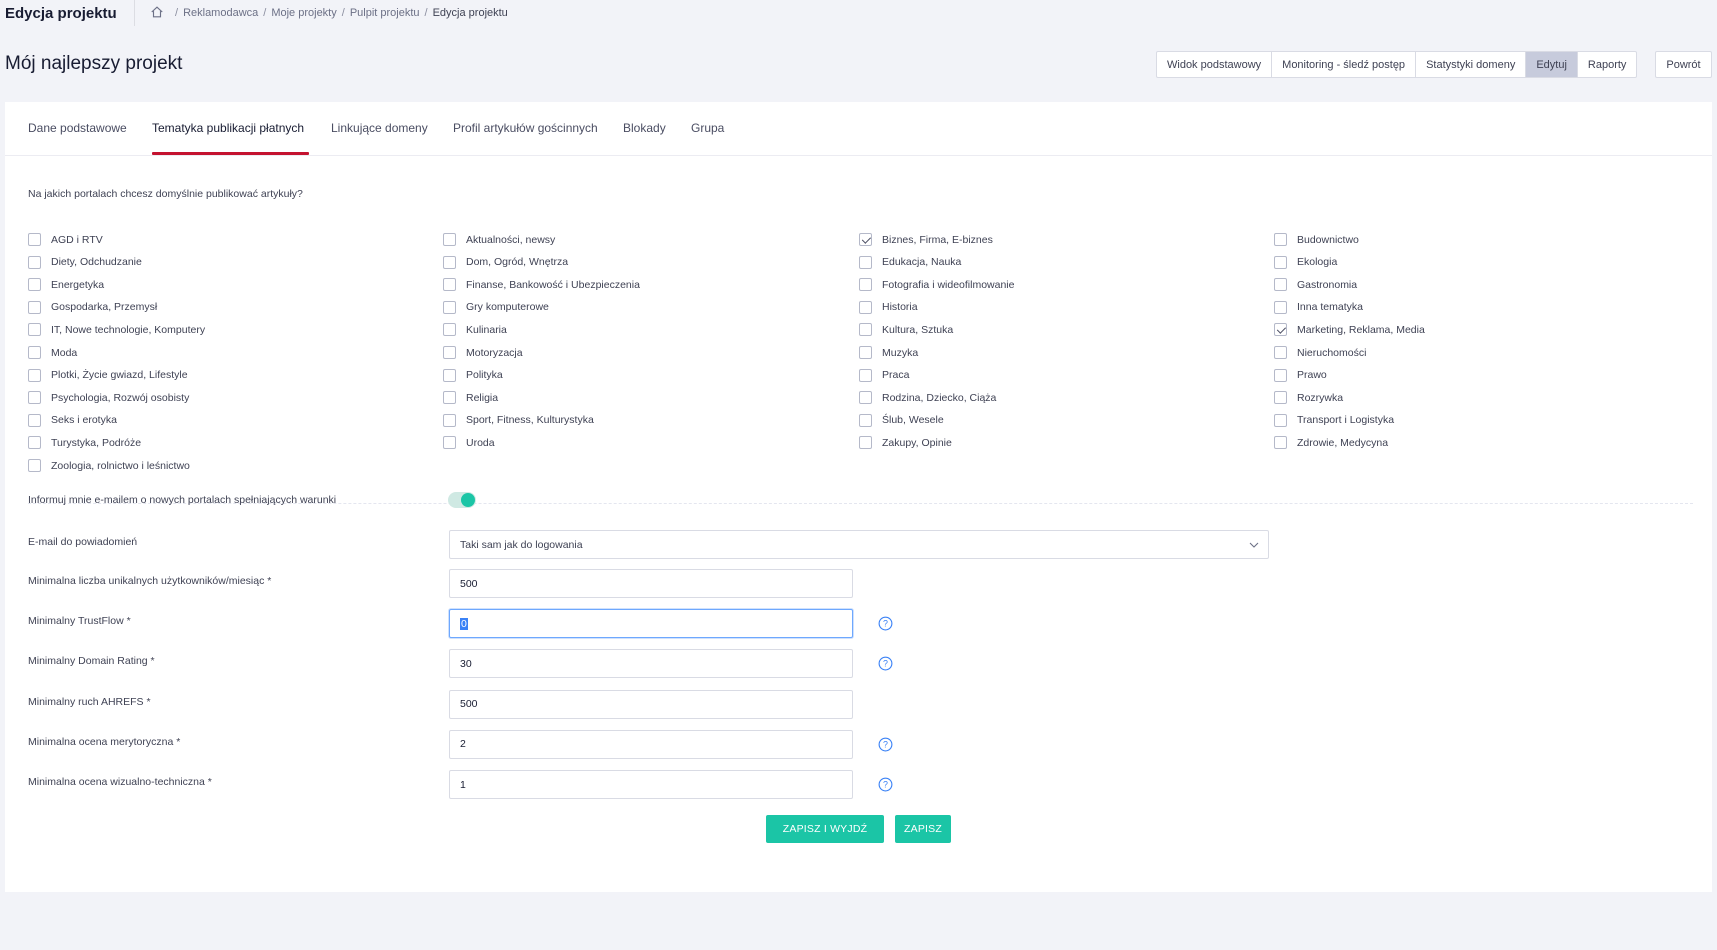 The image size is (1717, 950). What do you see at coordinates (1320, 352) in the screenshot?
I see `category-checkbox-item: Nieruchomości` at bounding box center [1320, 352].